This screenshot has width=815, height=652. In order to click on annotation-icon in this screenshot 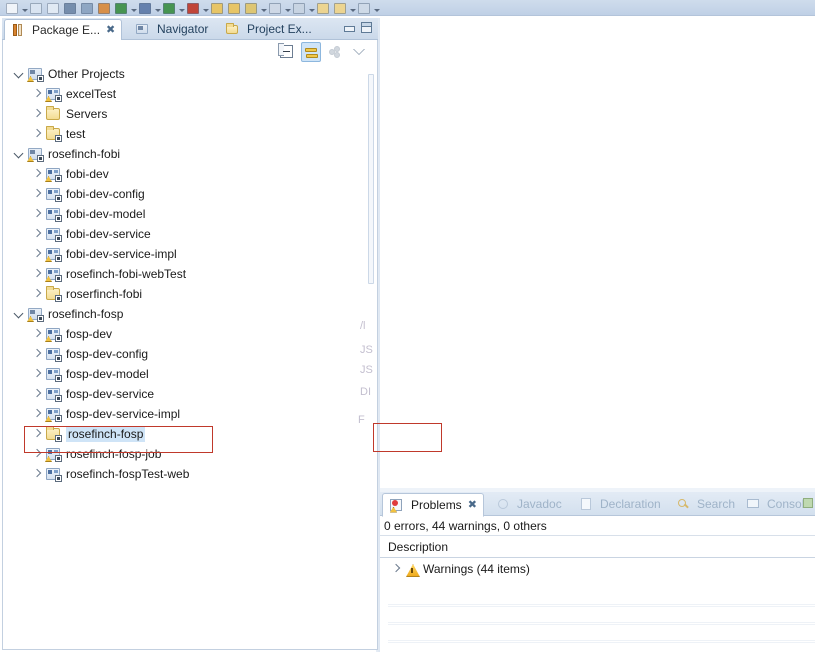, I will do `click(323, 7)`.